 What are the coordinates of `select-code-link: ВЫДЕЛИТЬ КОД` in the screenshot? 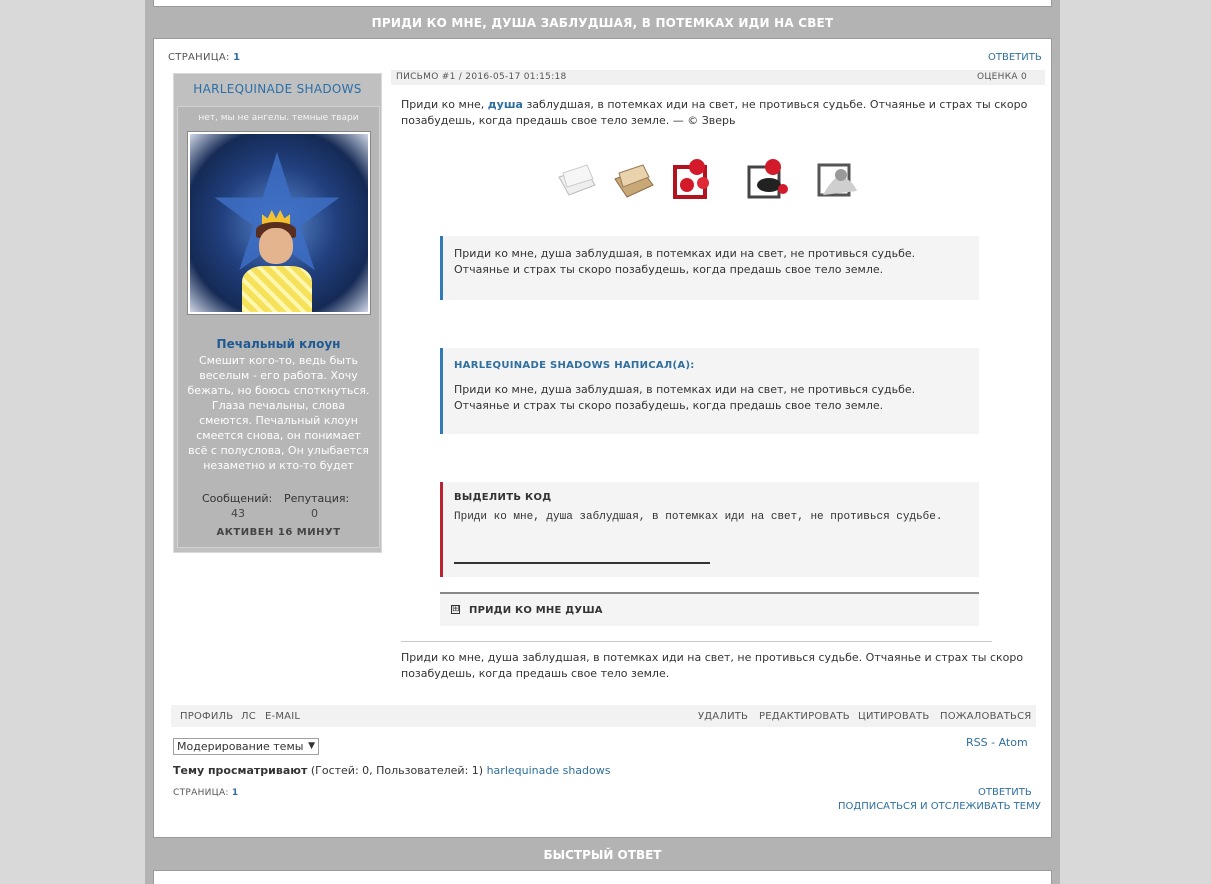 It's located at (711, 497).